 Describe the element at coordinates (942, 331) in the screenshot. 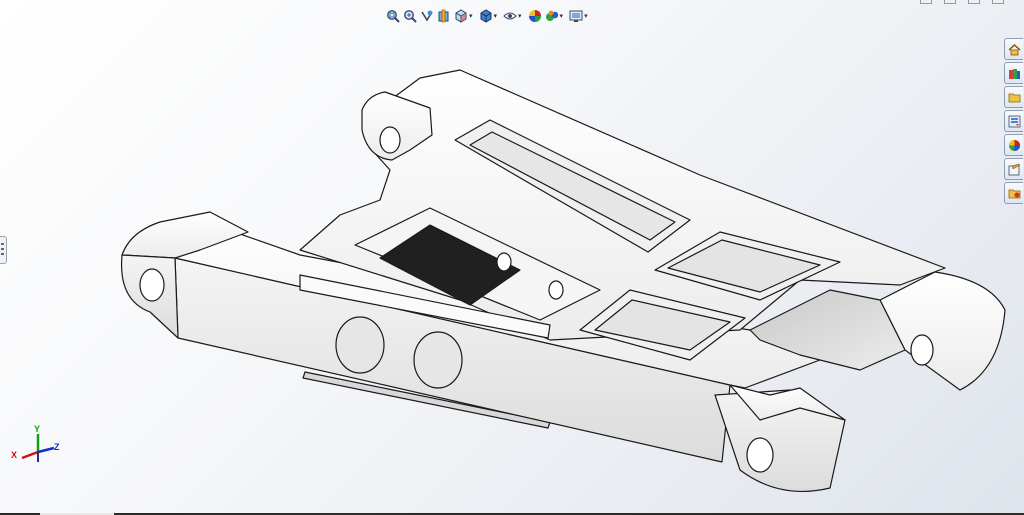

I see `right-rear-boss` at that location.